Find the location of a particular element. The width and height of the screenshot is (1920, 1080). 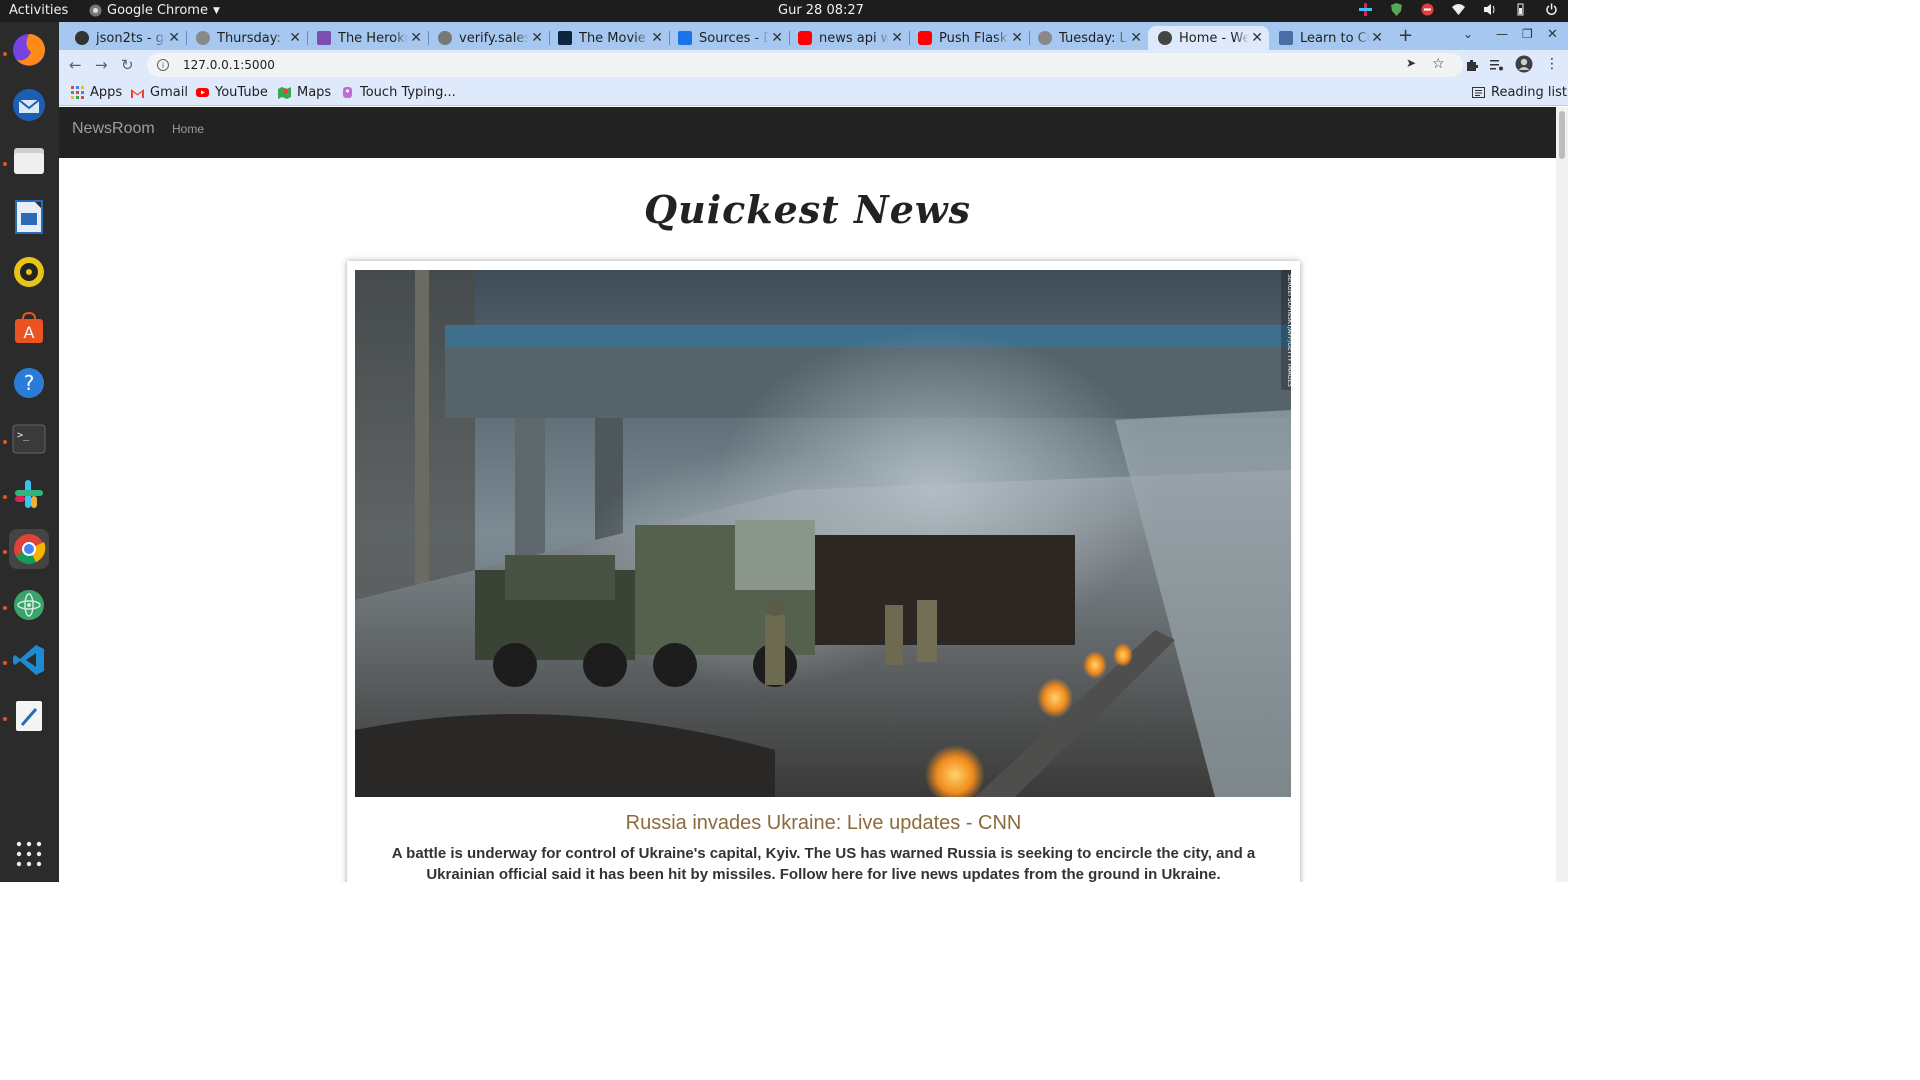

back-arrow-icon: ← is located at coordinates (75, 65).